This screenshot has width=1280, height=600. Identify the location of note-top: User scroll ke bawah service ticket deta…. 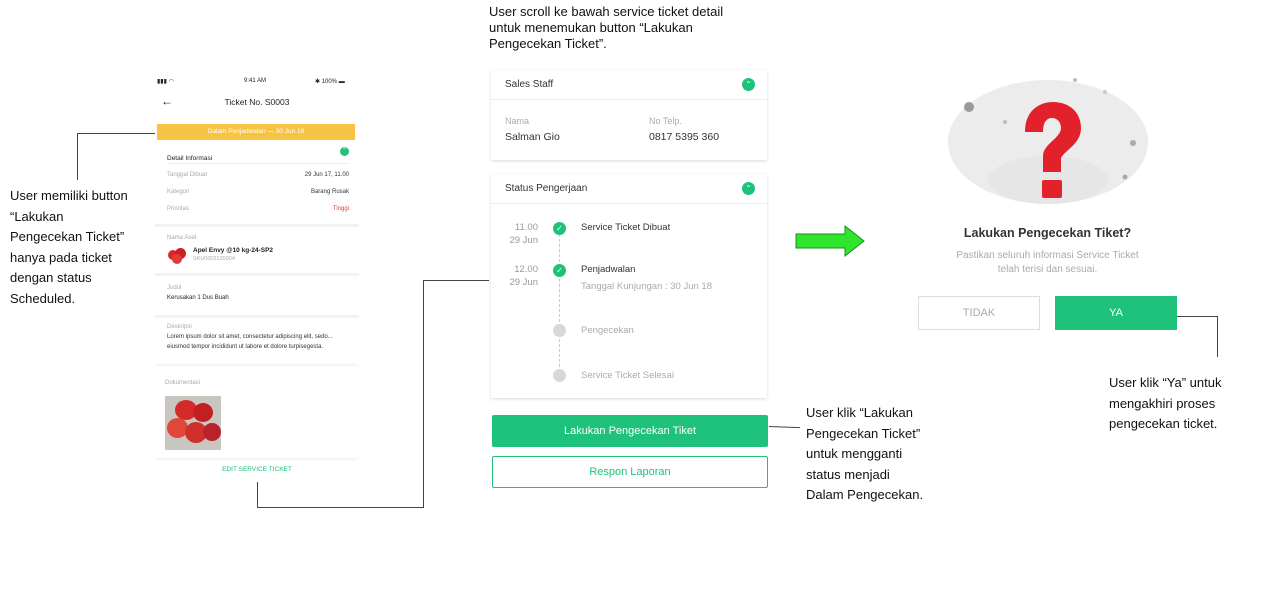
(606, 27).